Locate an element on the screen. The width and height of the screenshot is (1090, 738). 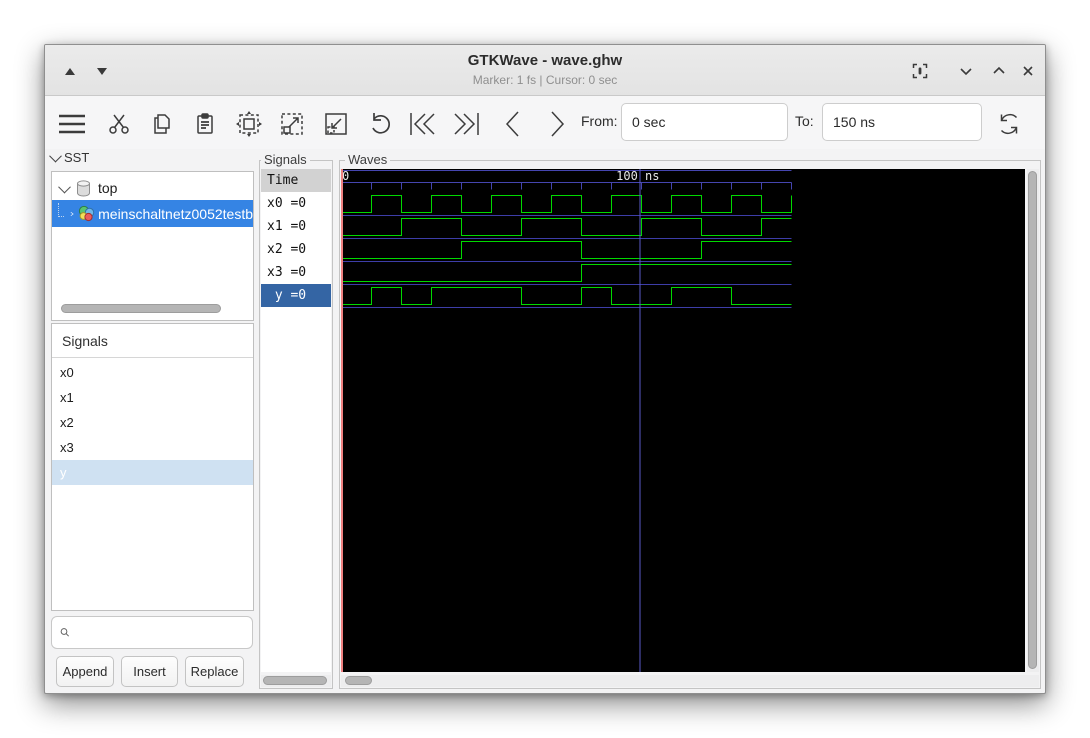
window-subtitle: Marker: 1 fs | Cursor: 0 sec is located at coordinates (545, 80).